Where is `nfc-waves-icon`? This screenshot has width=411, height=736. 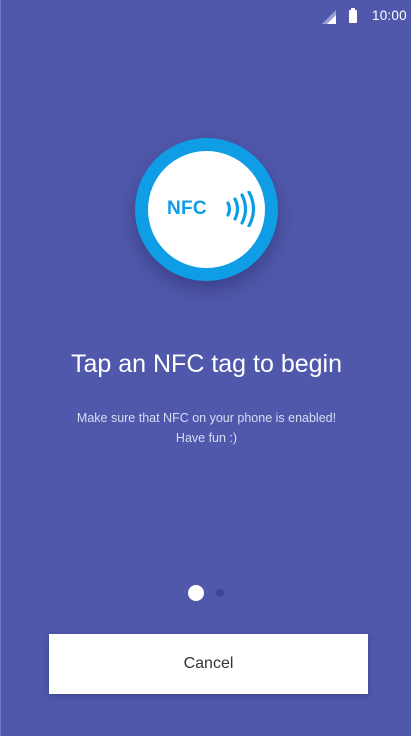 nfc-waves-icon is located at coordinates (241, 209).